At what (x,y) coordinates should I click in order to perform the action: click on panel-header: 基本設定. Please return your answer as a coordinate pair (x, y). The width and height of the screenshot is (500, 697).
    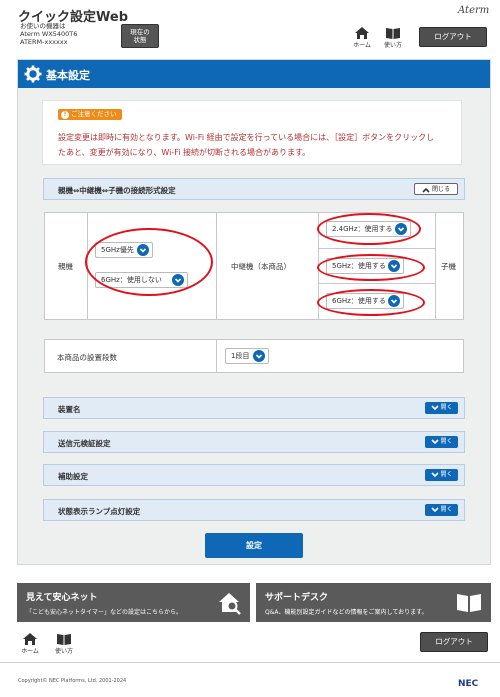
    Looking at the image, I should click on (254, 74).